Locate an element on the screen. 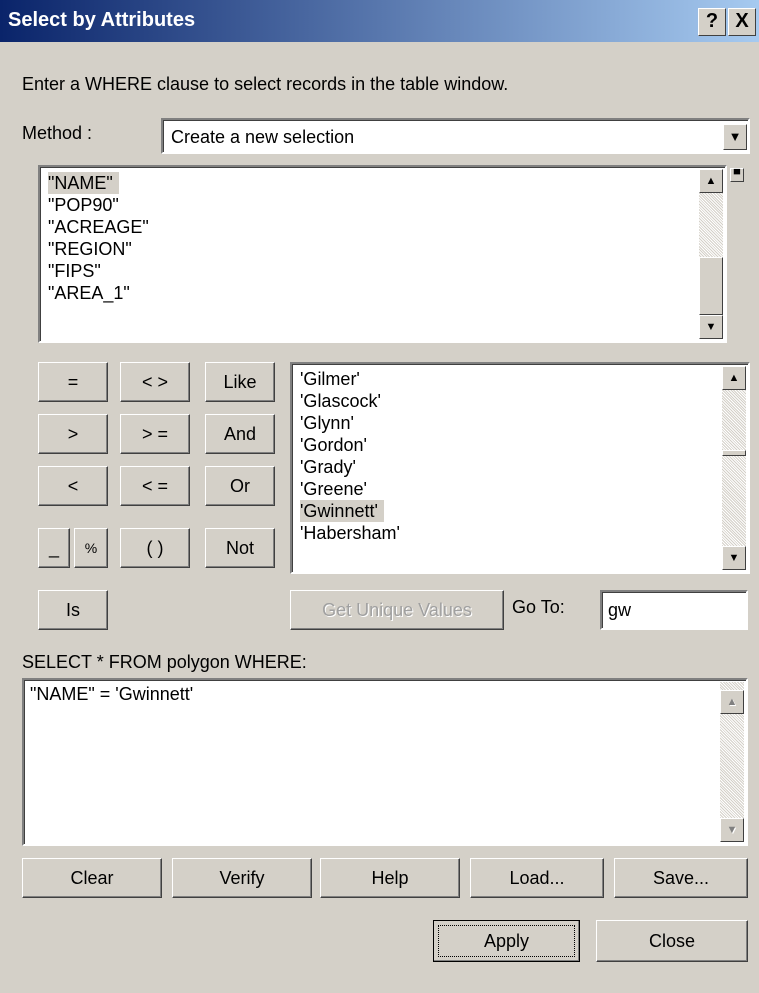  goto-label: Go To: is located at coordinates (538, 607).